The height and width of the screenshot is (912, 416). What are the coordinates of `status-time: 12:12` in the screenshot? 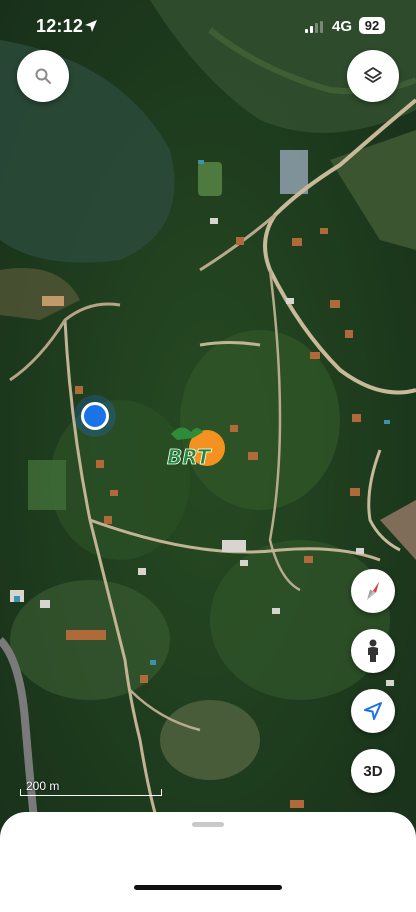 It's located at (60, 26).